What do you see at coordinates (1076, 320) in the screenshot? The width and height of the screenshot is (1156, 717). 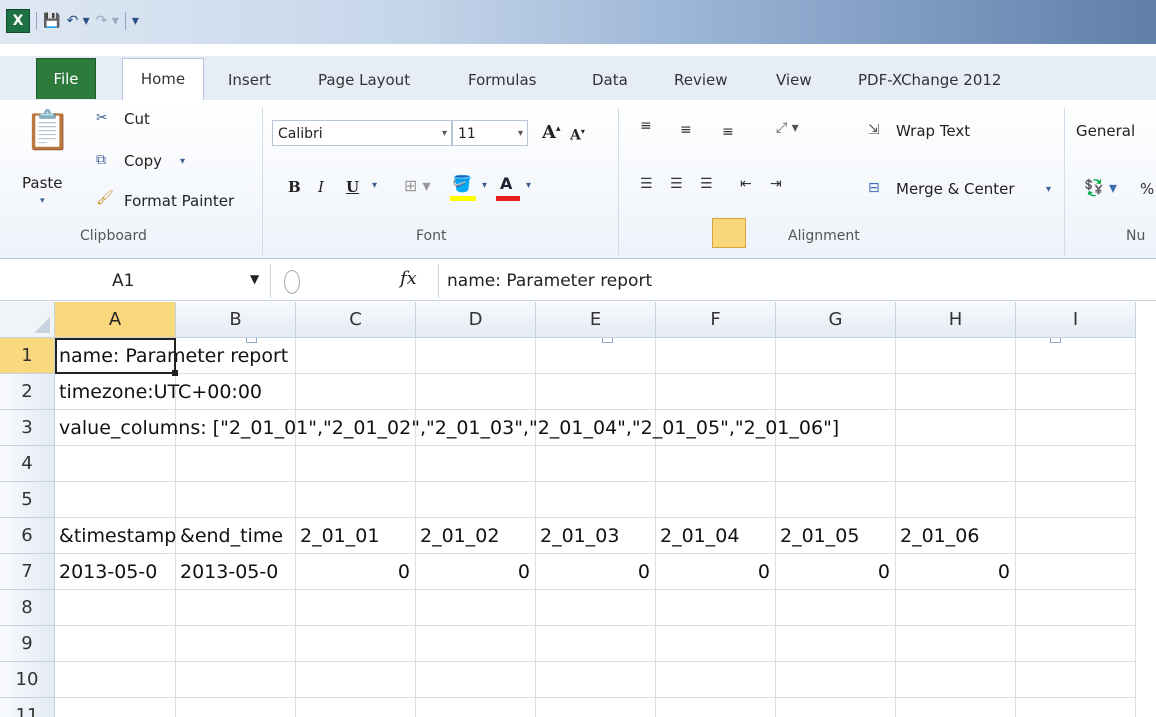 I see `column-header: I` at bounding box center [1076, 320].